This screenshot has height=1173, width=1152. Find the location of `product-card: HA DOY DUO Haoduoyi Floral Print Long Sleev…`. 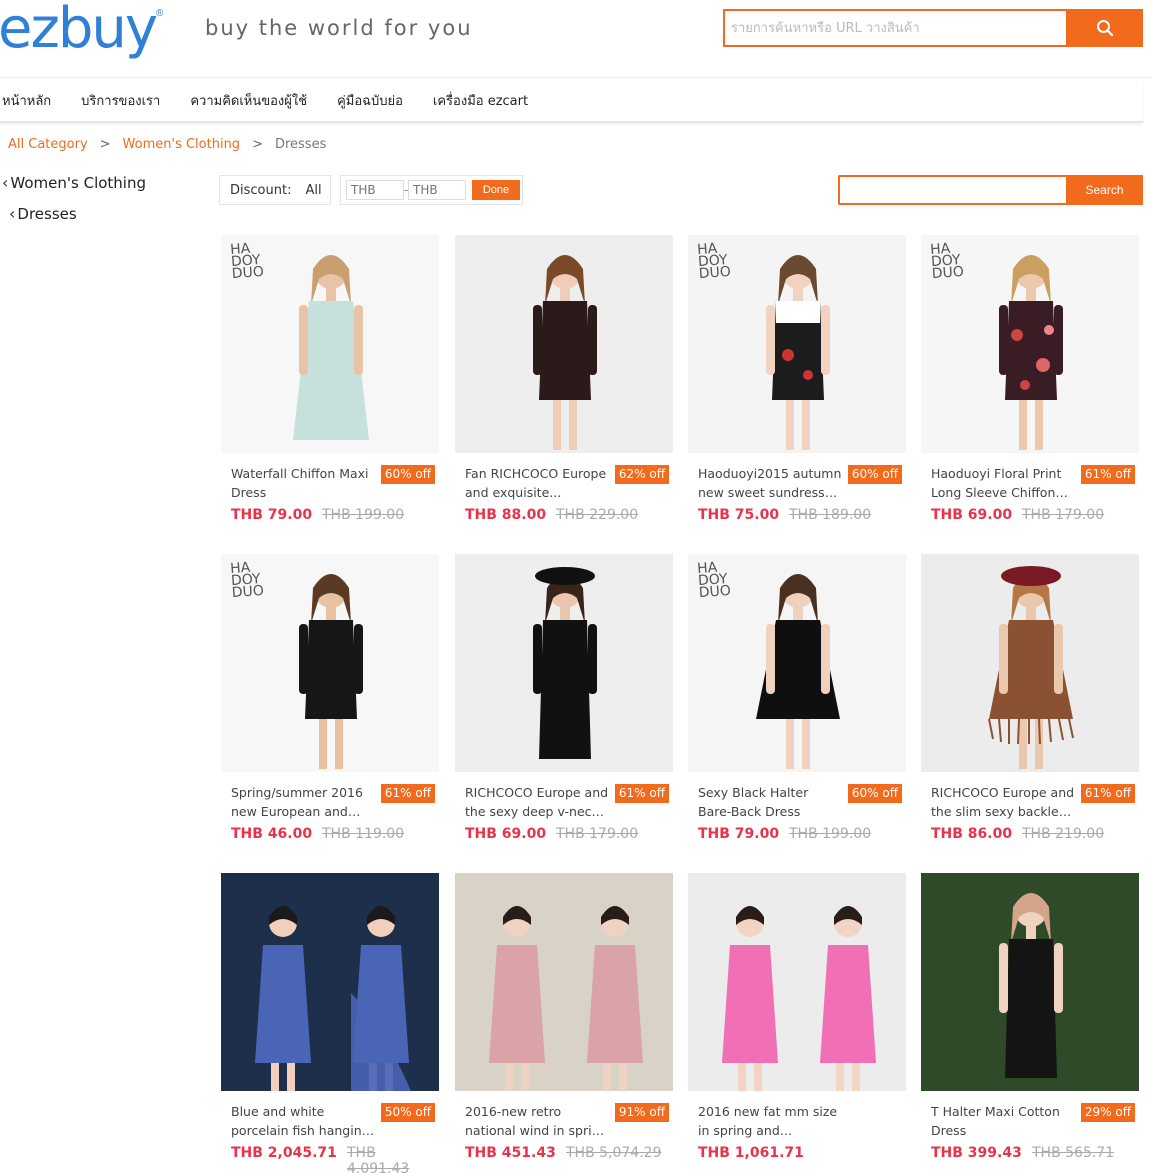

product-card: HA DOY DUO Haoduoyi Floral Print Long Sleev… is located at coordinates (1030, 385).